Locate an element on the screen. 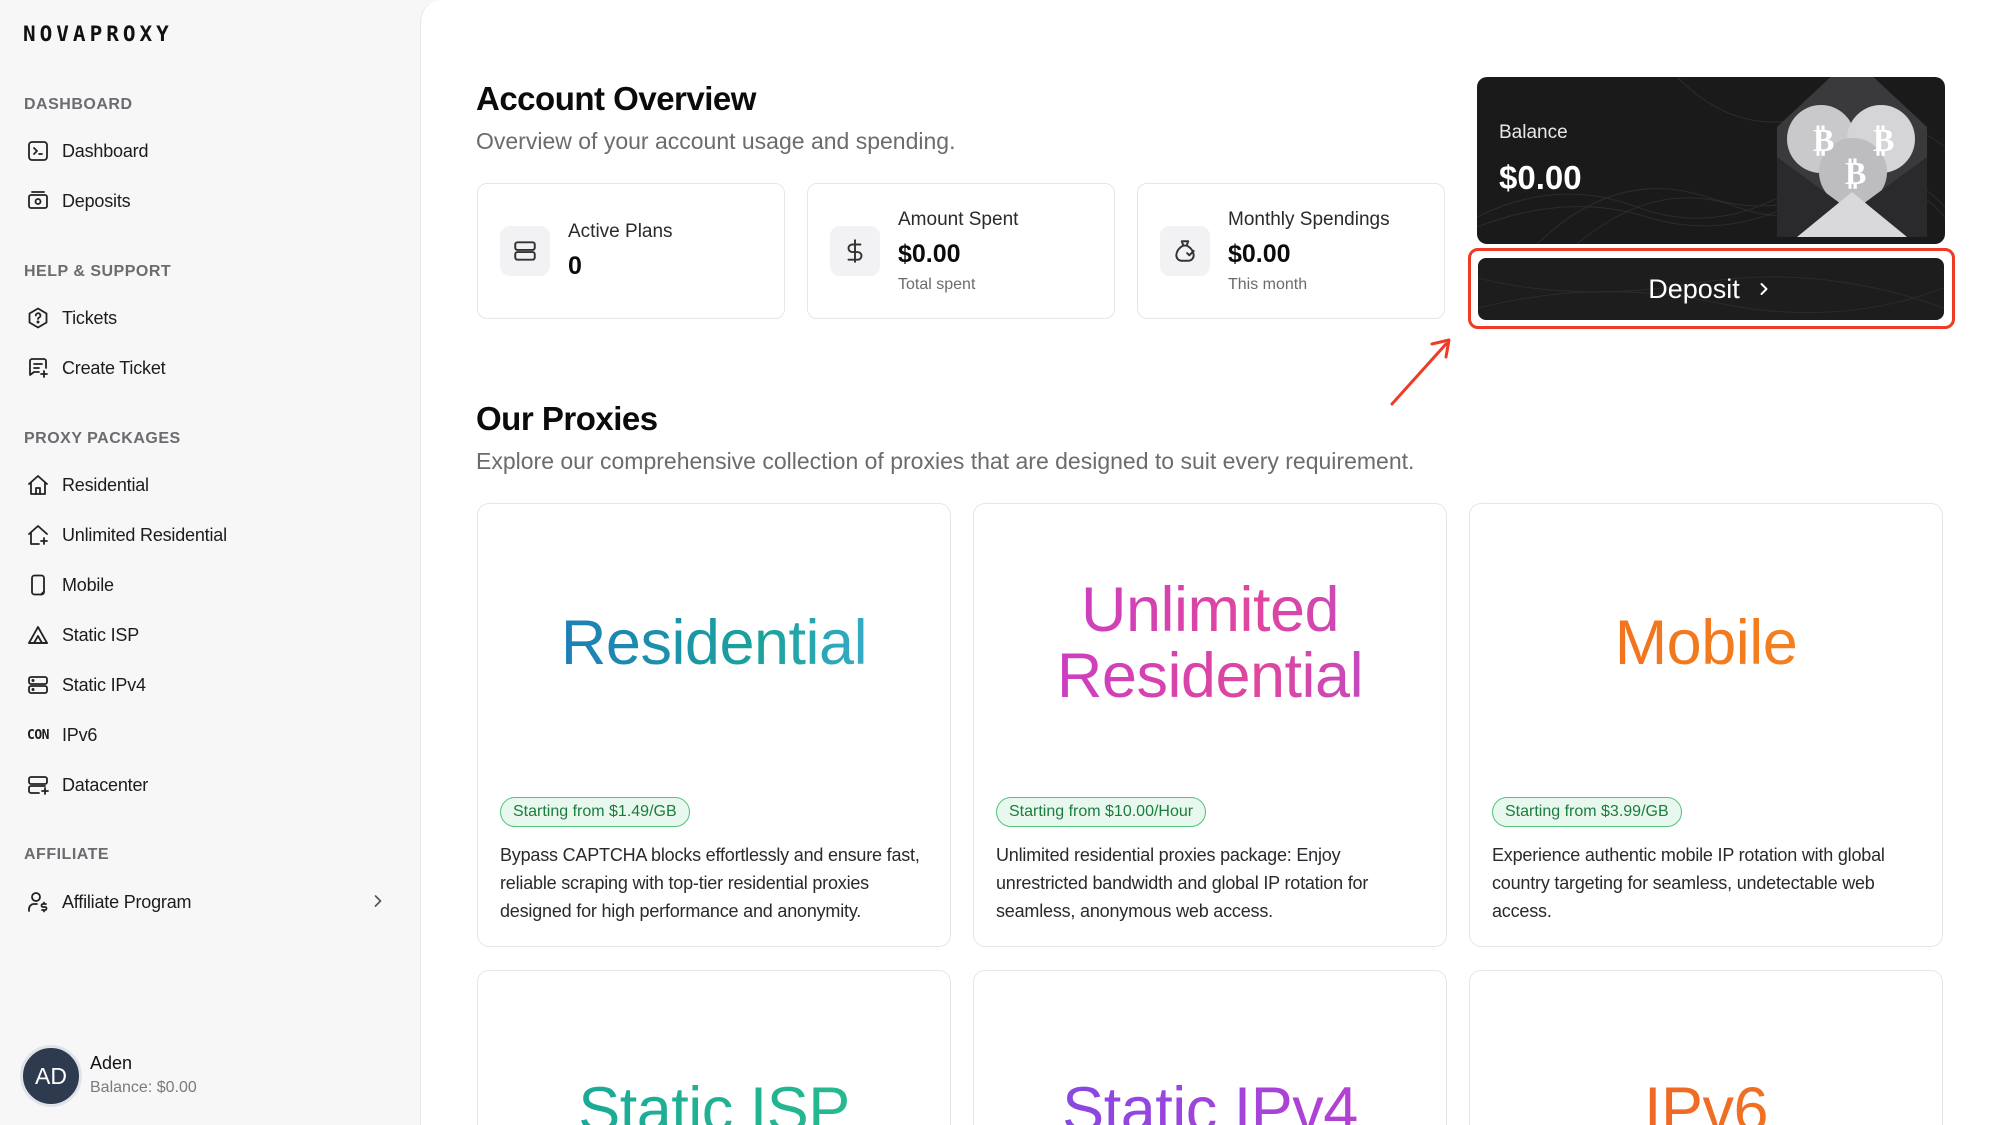 The image size is (1999, 1125). balance-label: Balance is located at coordinates (1533, 132).